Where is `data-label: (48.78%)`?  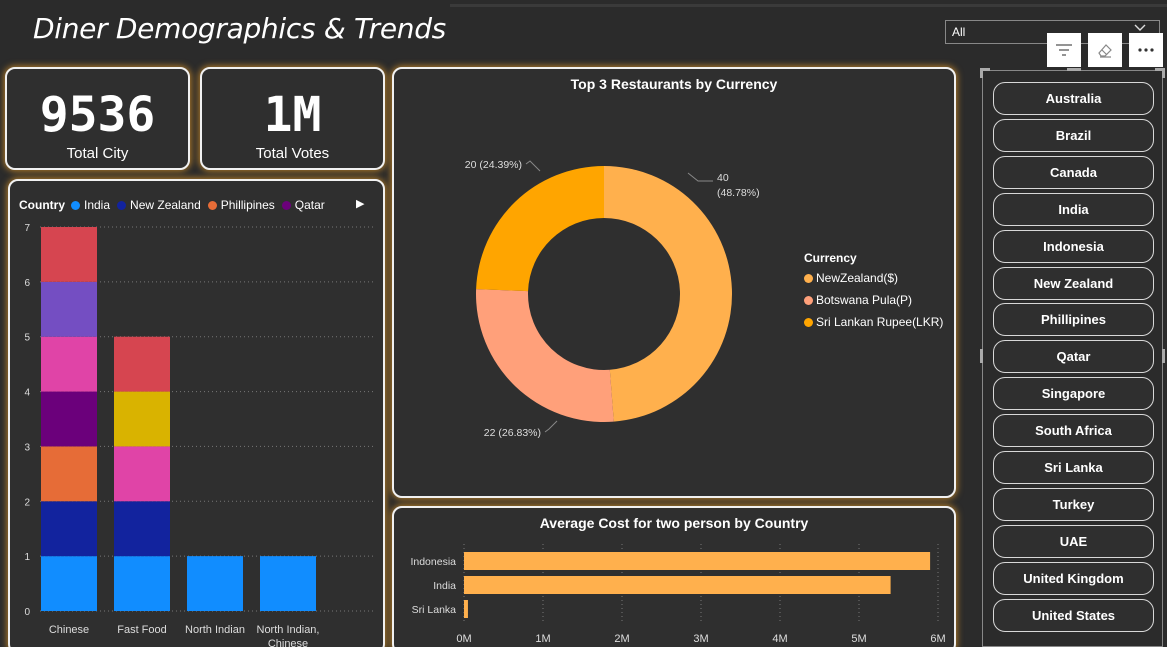 data-label: (48.78%) is located at coordinates (738, 193).